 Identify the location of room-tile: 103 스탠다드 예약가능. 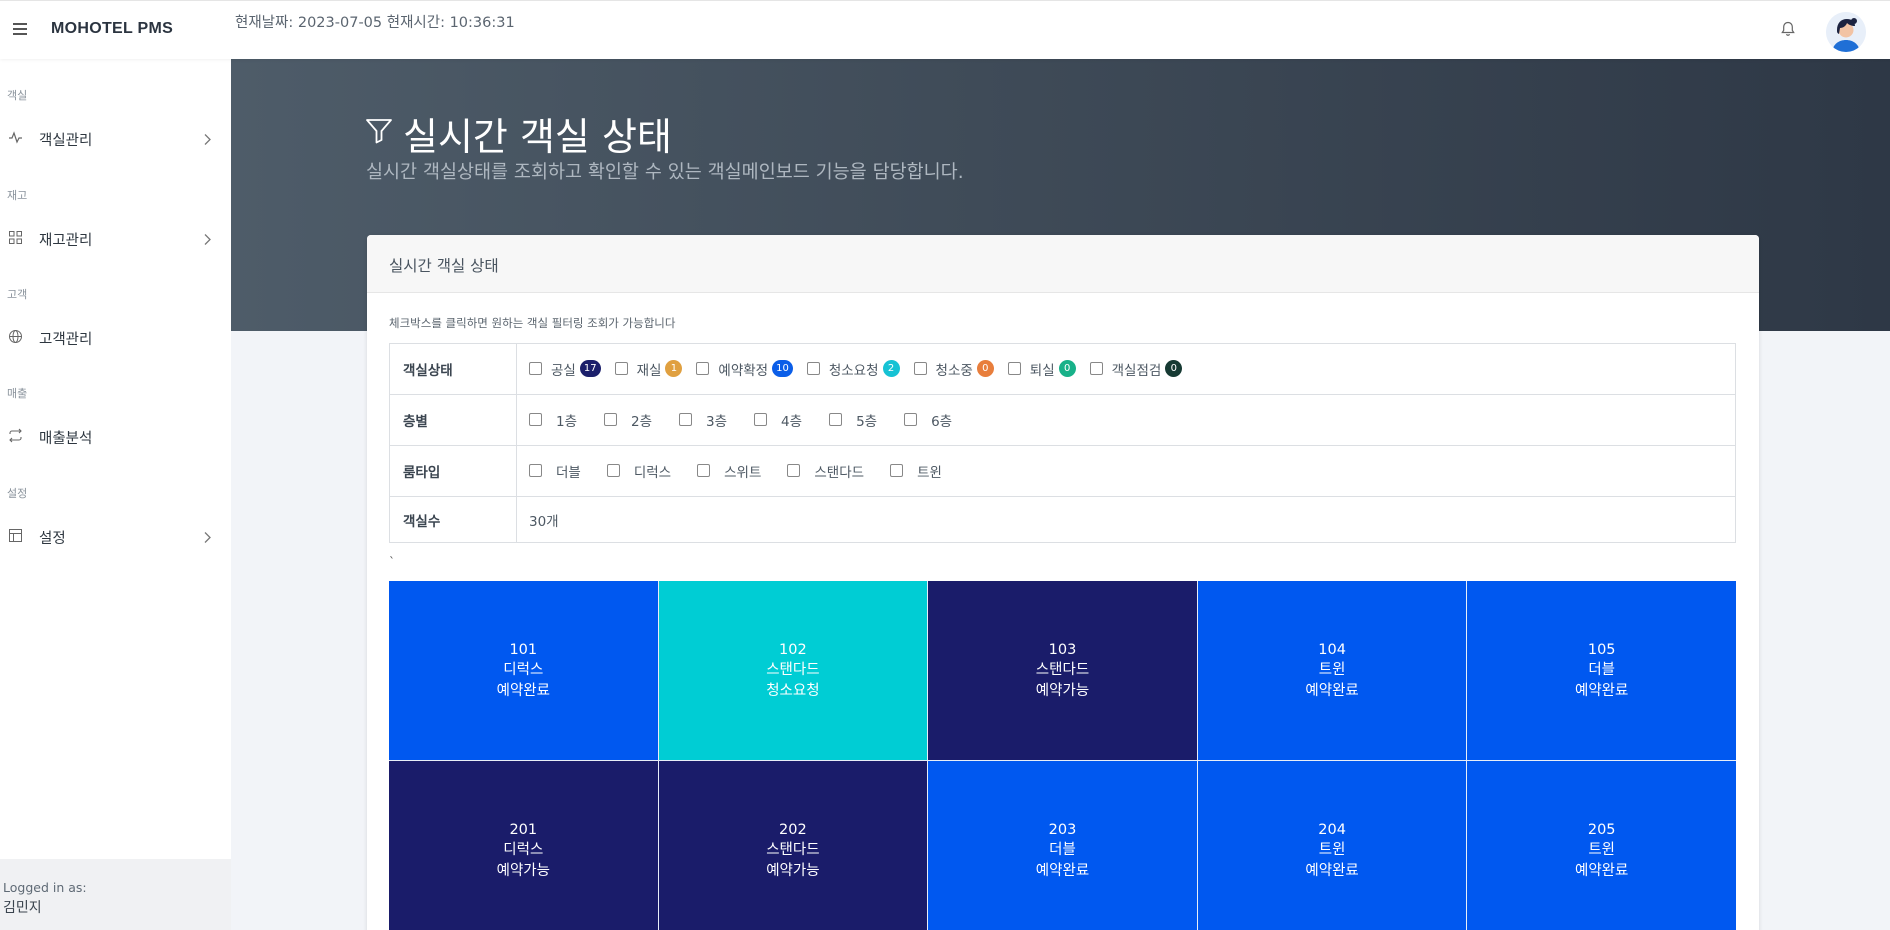
(1062, 670).